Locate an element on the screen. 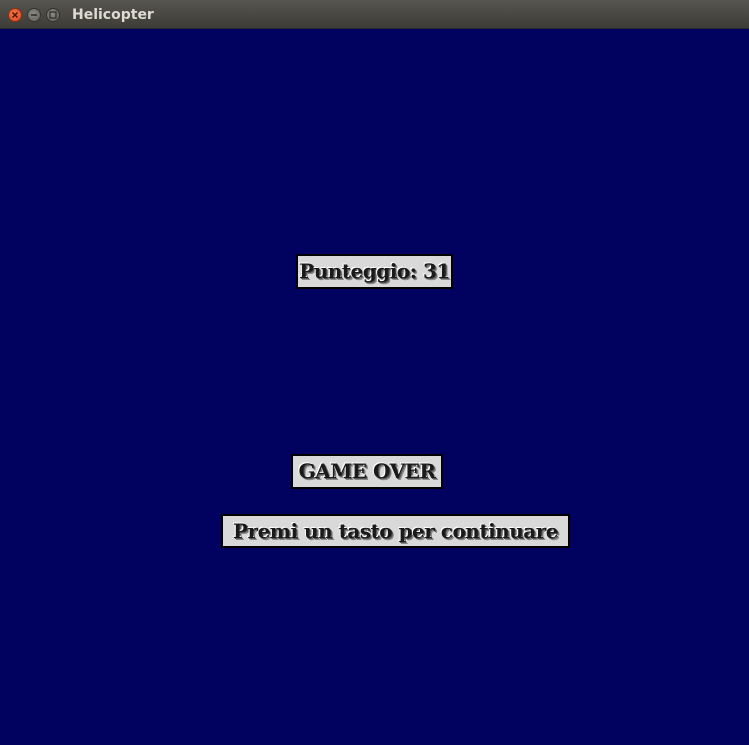 The height and width of the screenshot is (745, 749). maximize-button is located at coordinates (53, 15).